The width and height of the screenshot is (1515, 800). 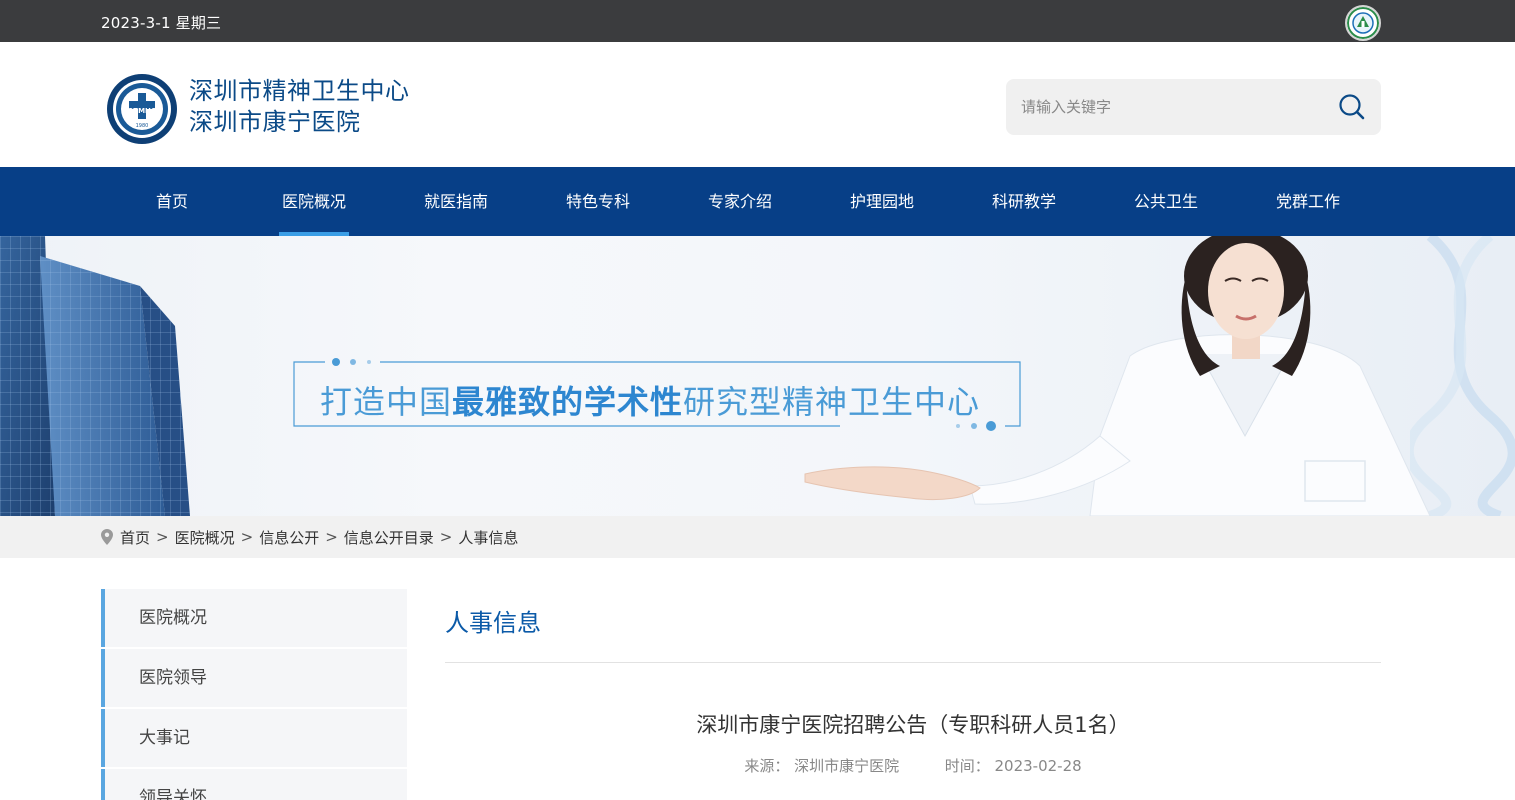 I want to click on slogan-part-bold: 最雅致的学术性, so click(x=568, y=402).